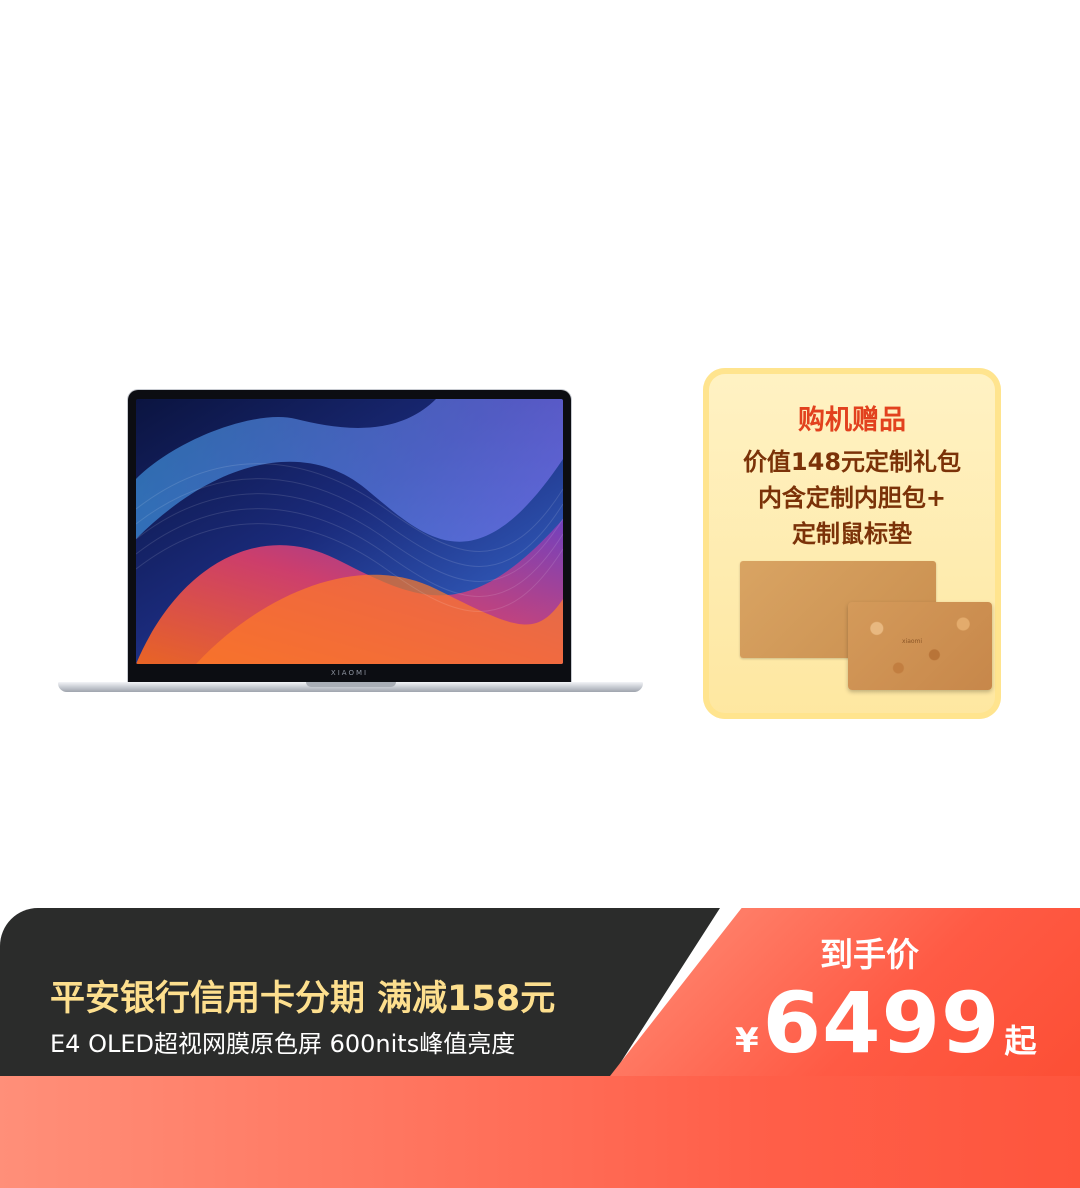  What do you see at coordinates (747, 1041) in the screenshot?
I see `currency-symbol: ¥` at bounding box center [747, 1041].